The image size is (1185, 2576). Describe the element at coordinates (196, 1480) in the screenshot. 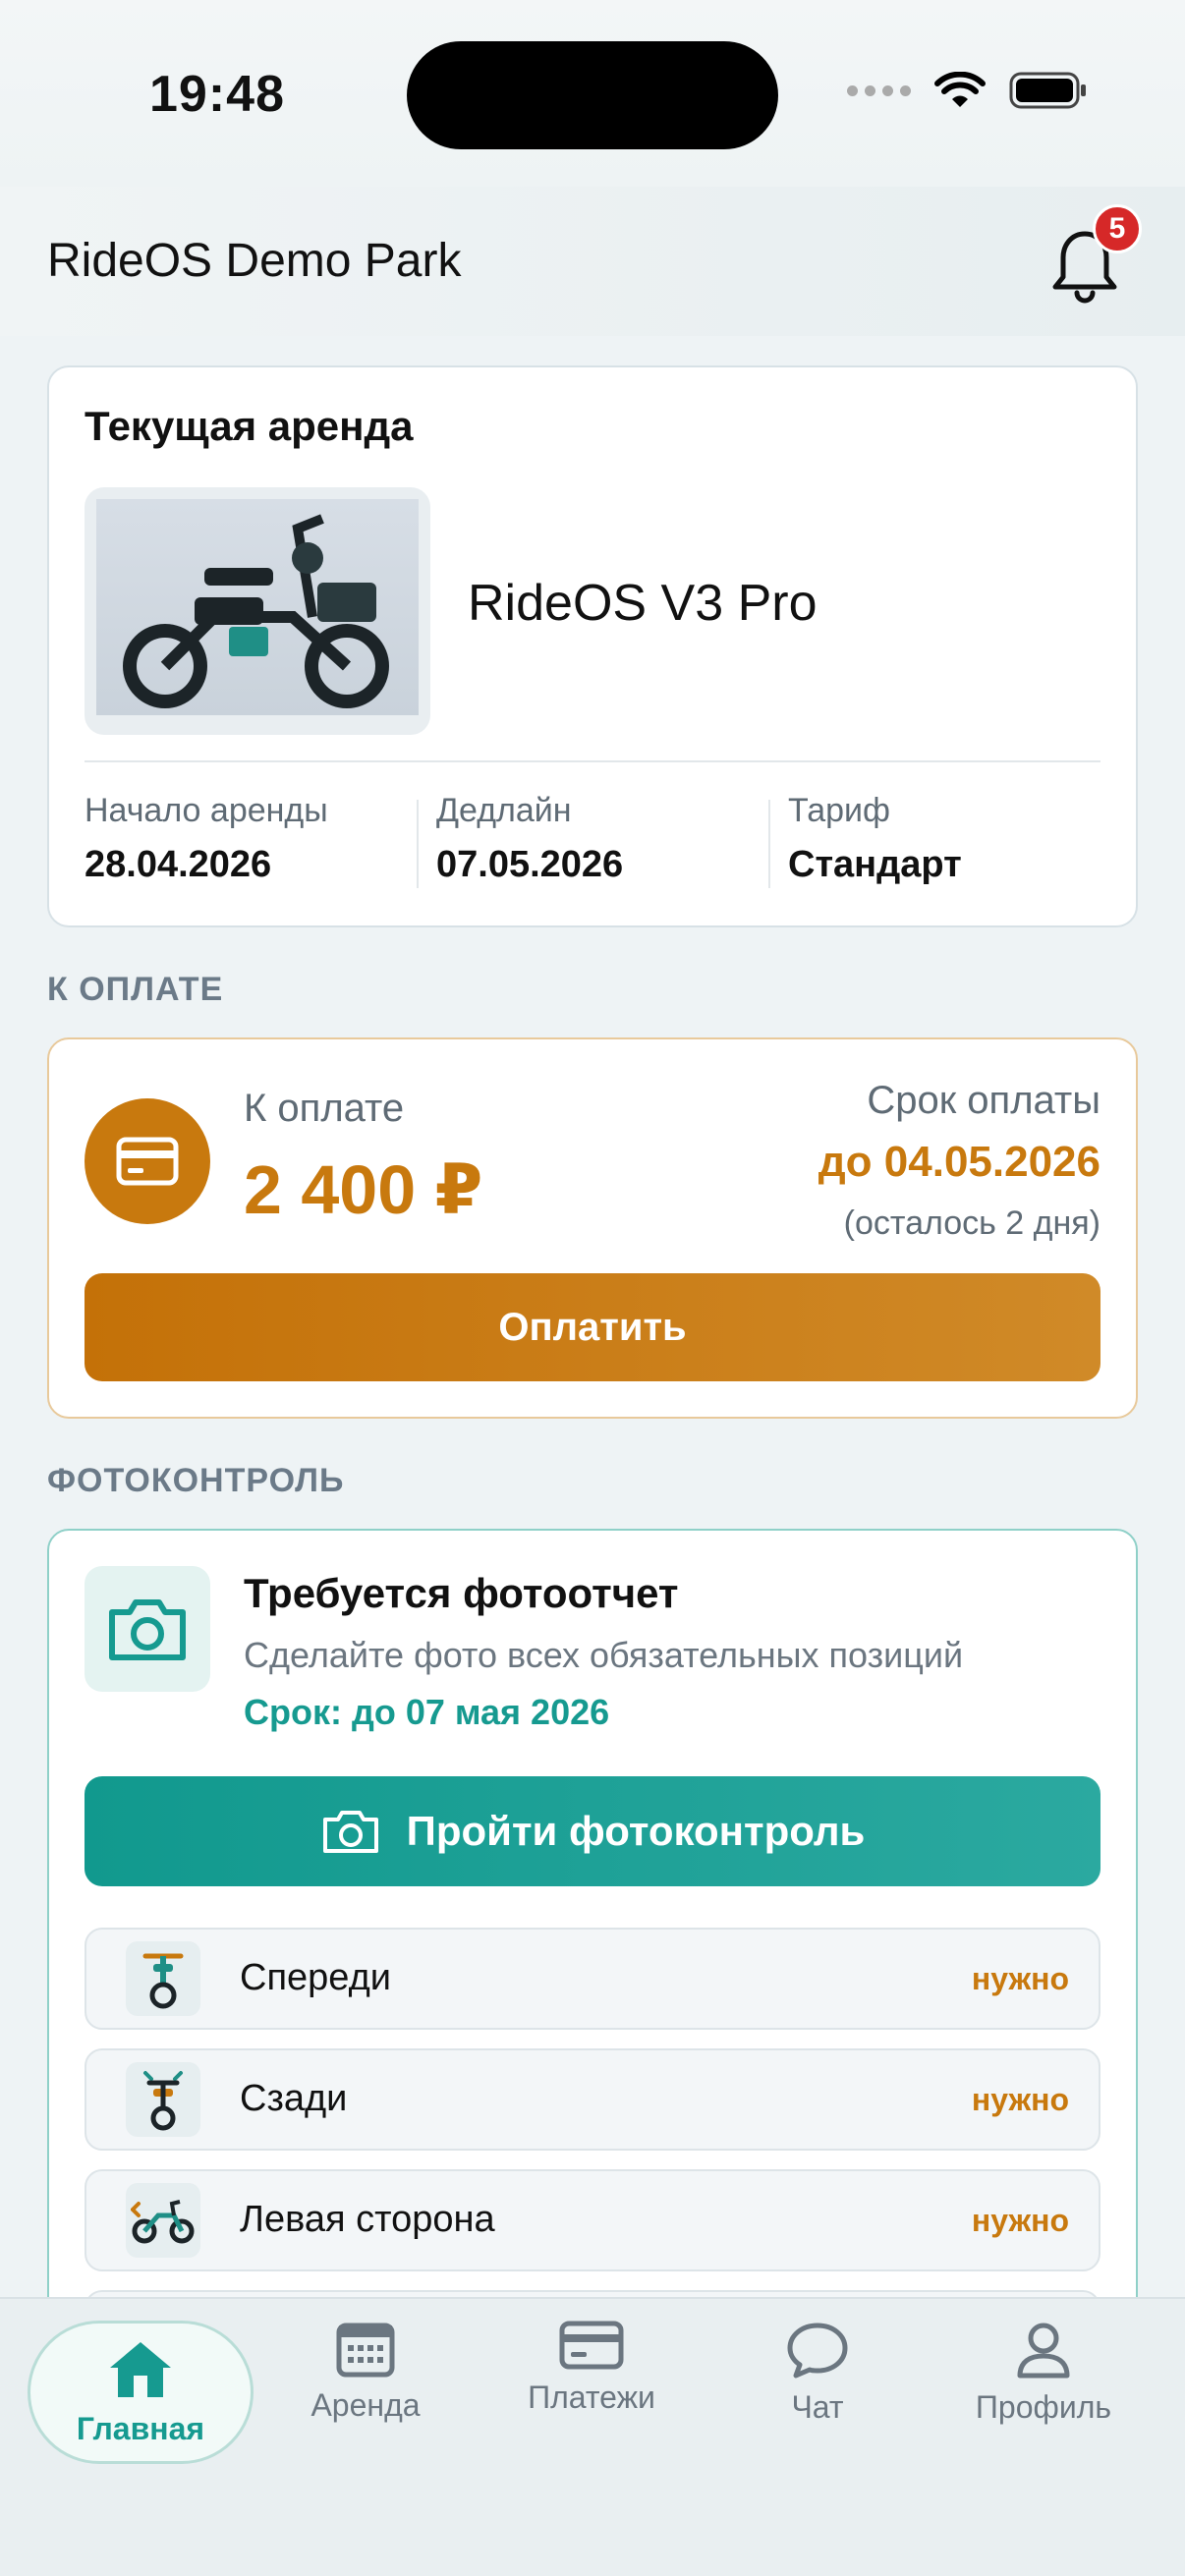

I see `photo-section-label: ФОТОКОНТРОЛЬ` at that location.